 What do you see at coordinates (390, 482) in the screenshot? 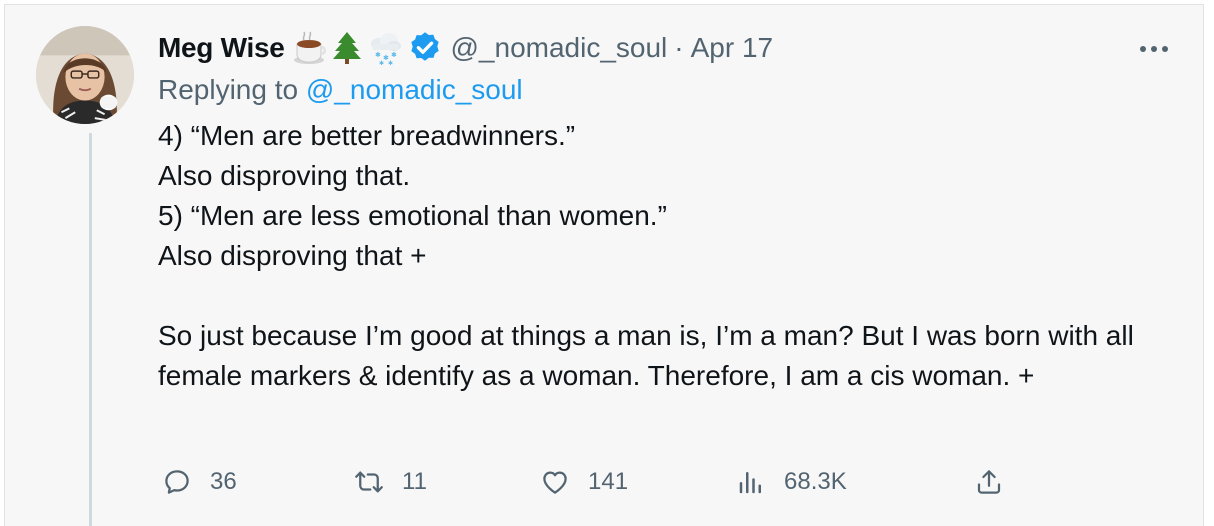
I see `retweet-button: 11` at bounding box center [390, 482].